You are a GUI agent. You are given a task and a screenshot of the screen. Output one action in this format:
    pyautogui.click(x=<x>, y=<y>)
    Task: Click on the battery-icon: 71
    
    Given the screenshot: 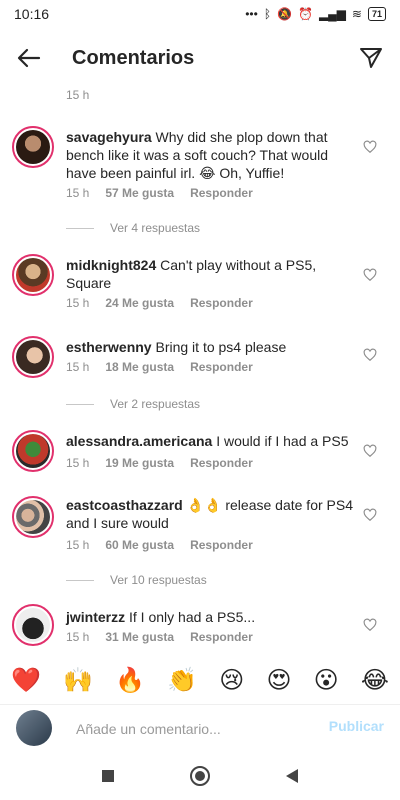 What is the action you would take?
    pyautogui.click(x=376, y=14)
    